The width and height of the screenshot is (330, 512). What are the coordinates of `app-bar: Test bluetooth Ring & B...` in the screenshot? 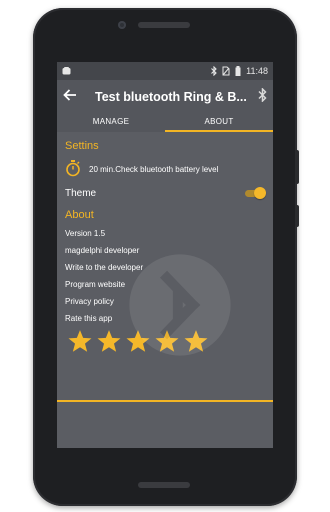 It's located at (165, 97).